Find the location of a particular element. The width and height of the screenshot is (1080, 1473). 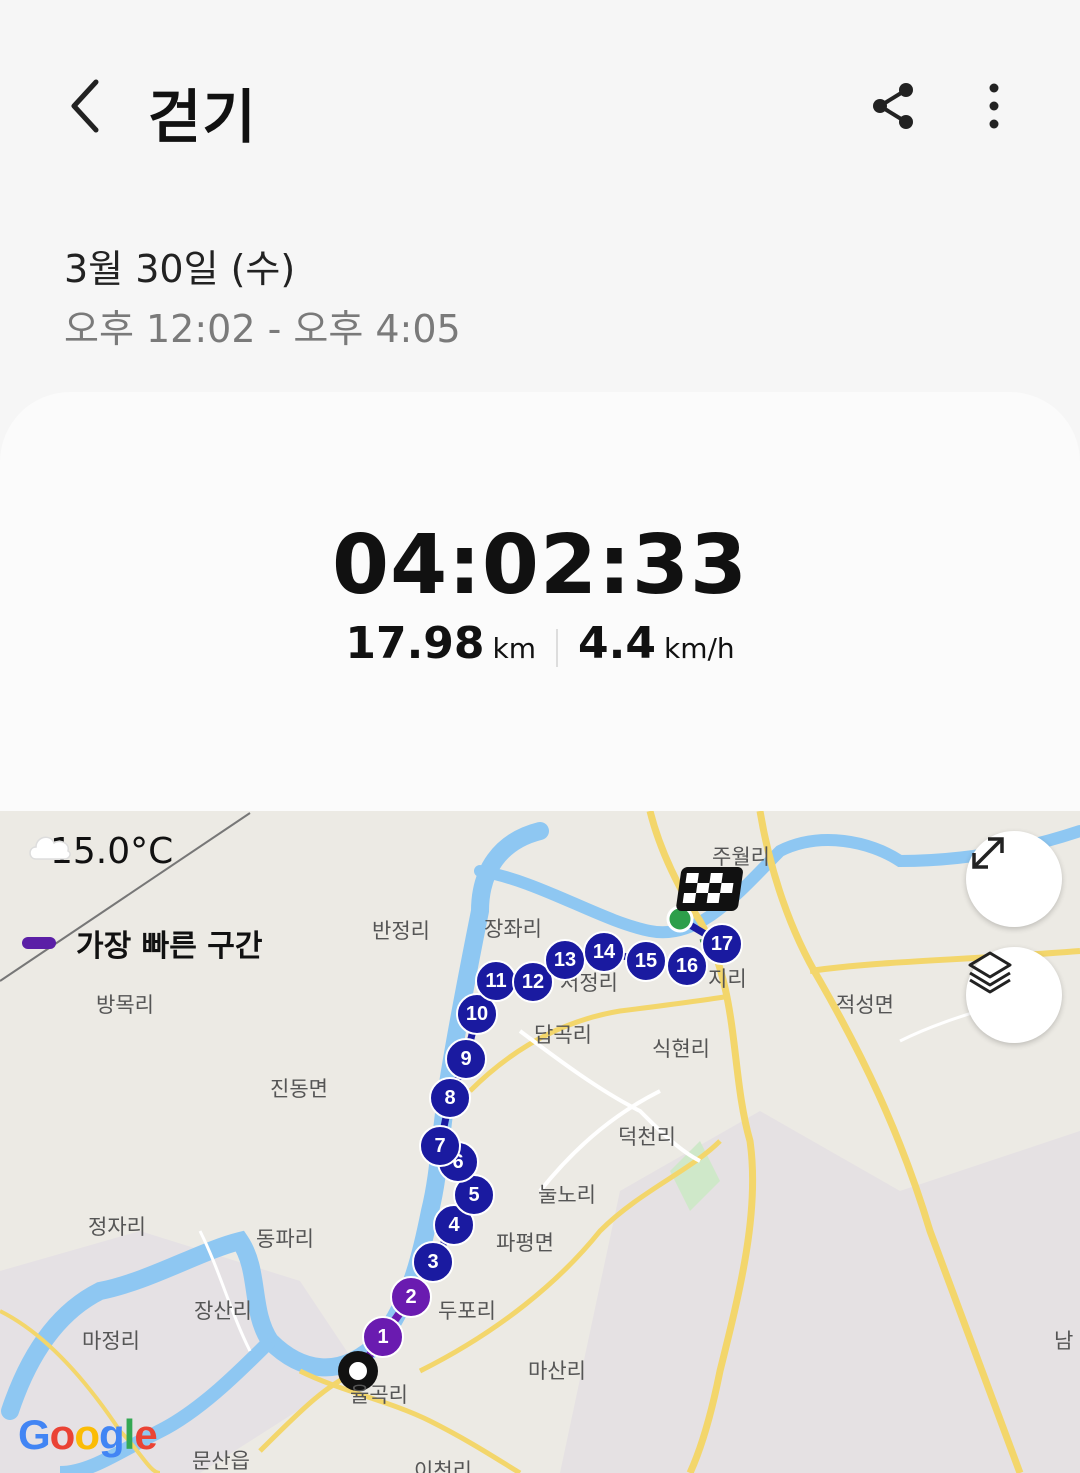

split-marker: 3 is located at coordinates (433, 1262).